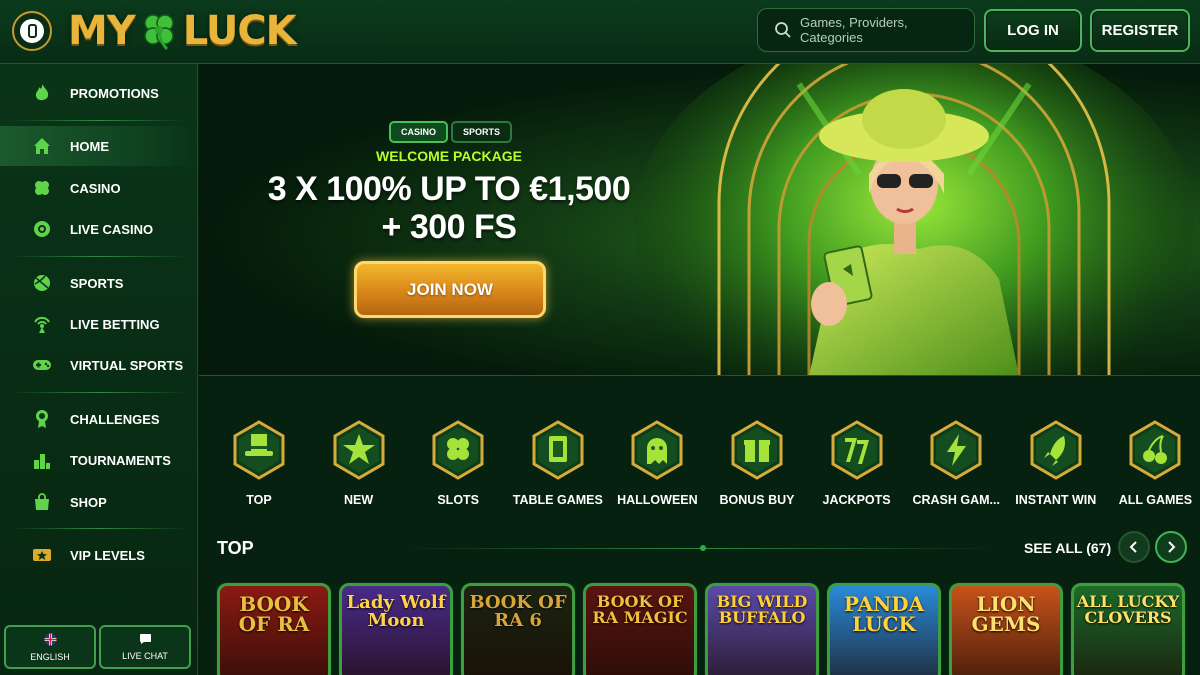 This screenshot has height=675, width=1200. I want to click on game-card: Lady Wolf Moon, so click(396, 629).